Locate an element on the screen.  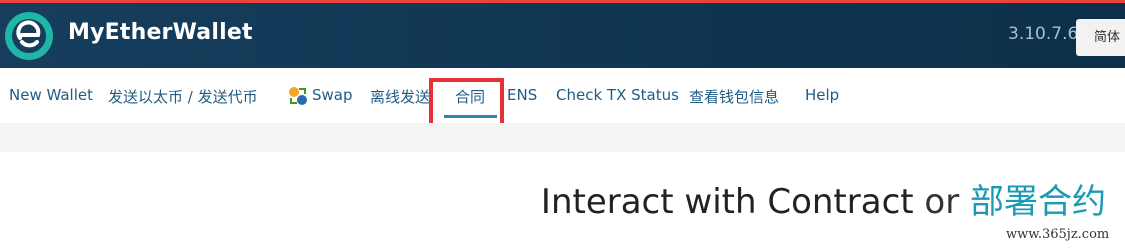
nav-item-swap: Swap is located at coordinates (332, 95).